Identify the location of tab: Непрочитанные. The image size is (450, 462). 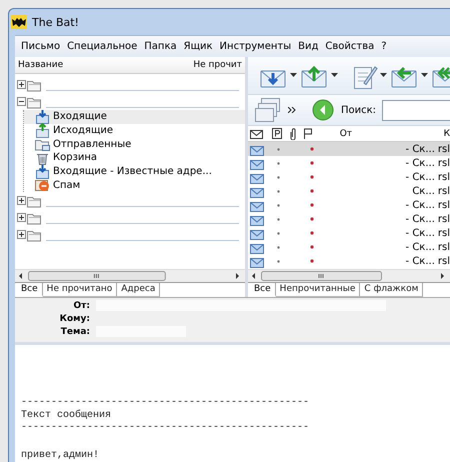
(318, 290).